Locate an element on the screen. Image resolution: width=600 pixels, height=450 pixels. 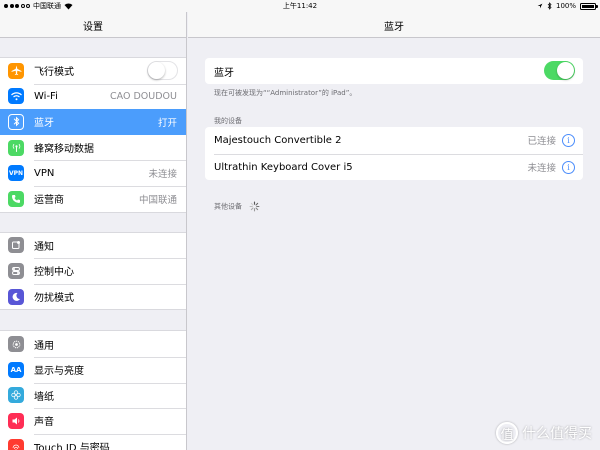
bluetooth-state-value: 打开 is located at coordinates (167, 123).